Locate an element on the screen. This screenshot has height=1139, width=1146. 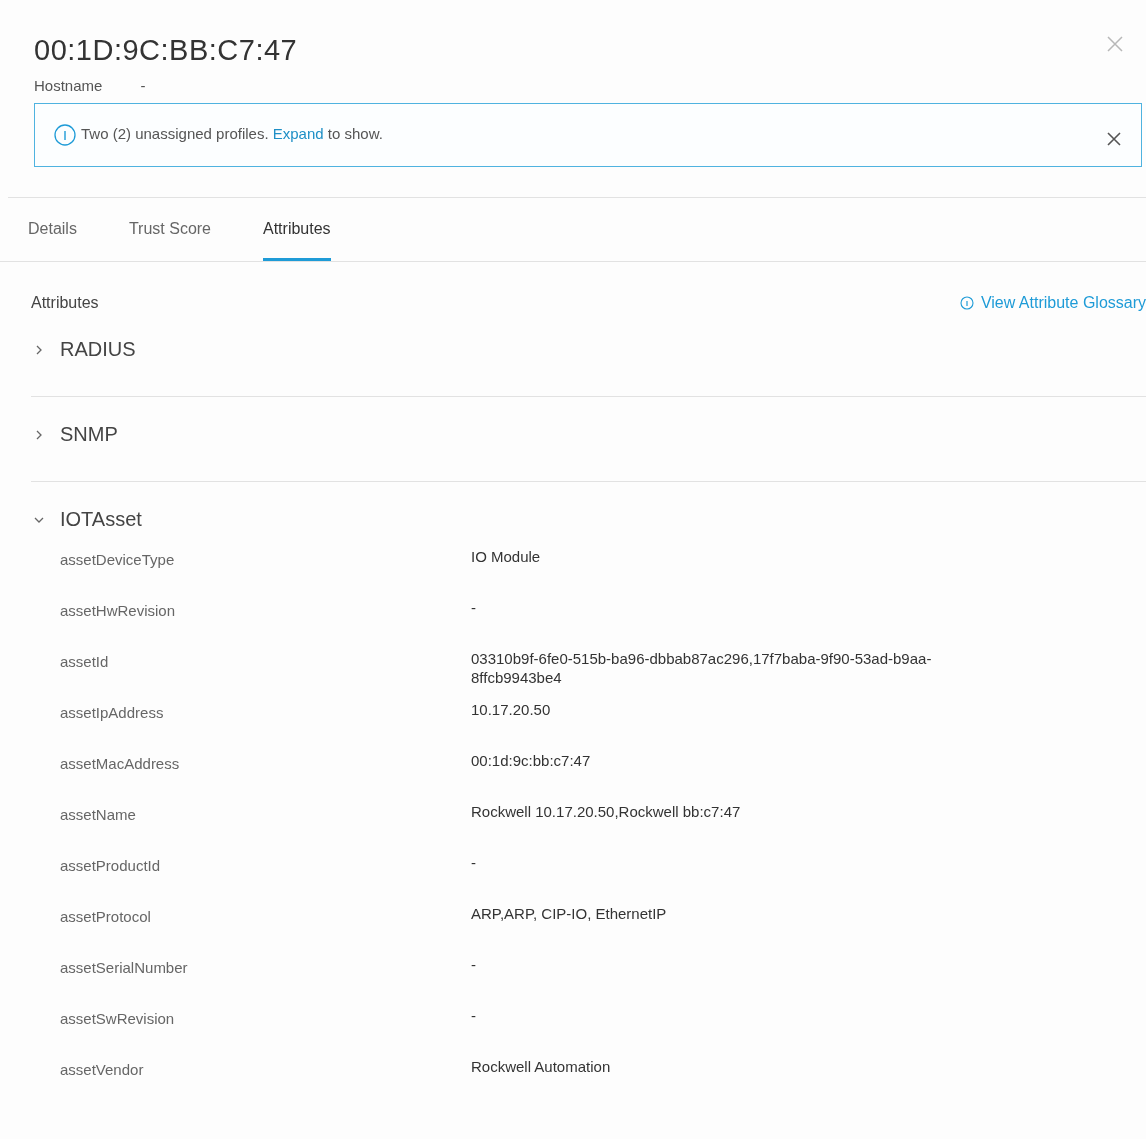
attribute-name: assetSerialNumber is located at coordinates (124, 968).